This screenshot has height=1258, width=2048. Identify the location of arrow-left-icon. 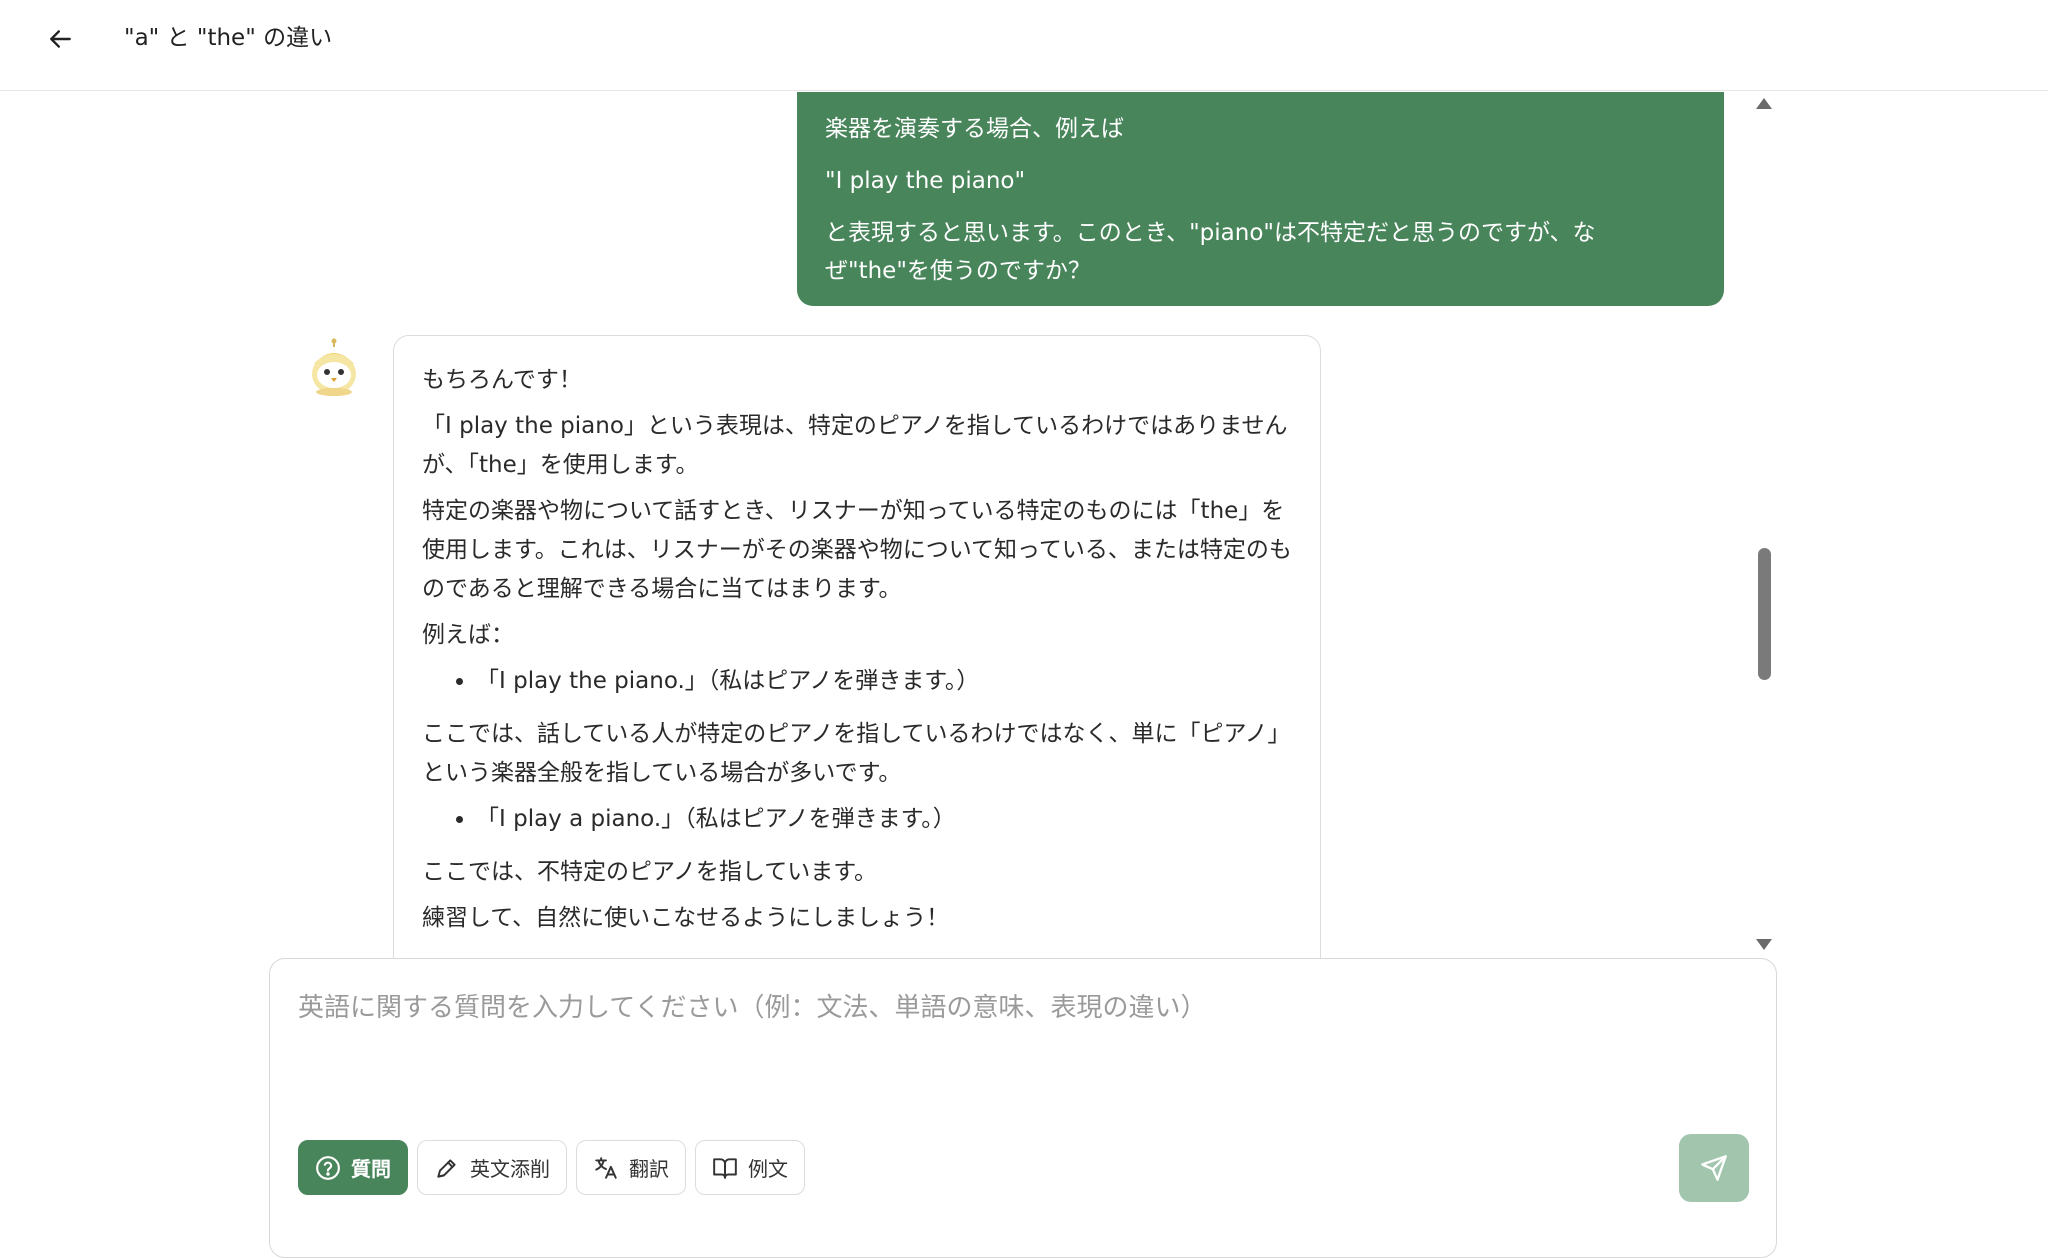
(60, 39).